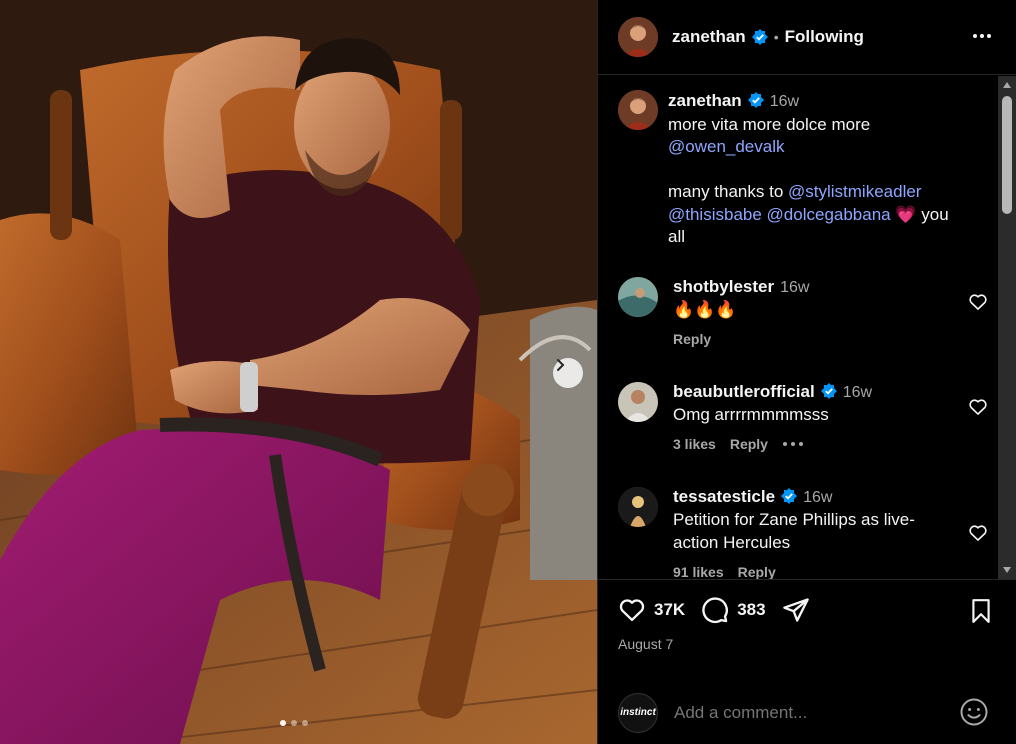 This screenshot has width=1016, height=744. Describe the element at coordinates (1007, 327) in the screenshot. I see `comments-scrollbar` at that location.